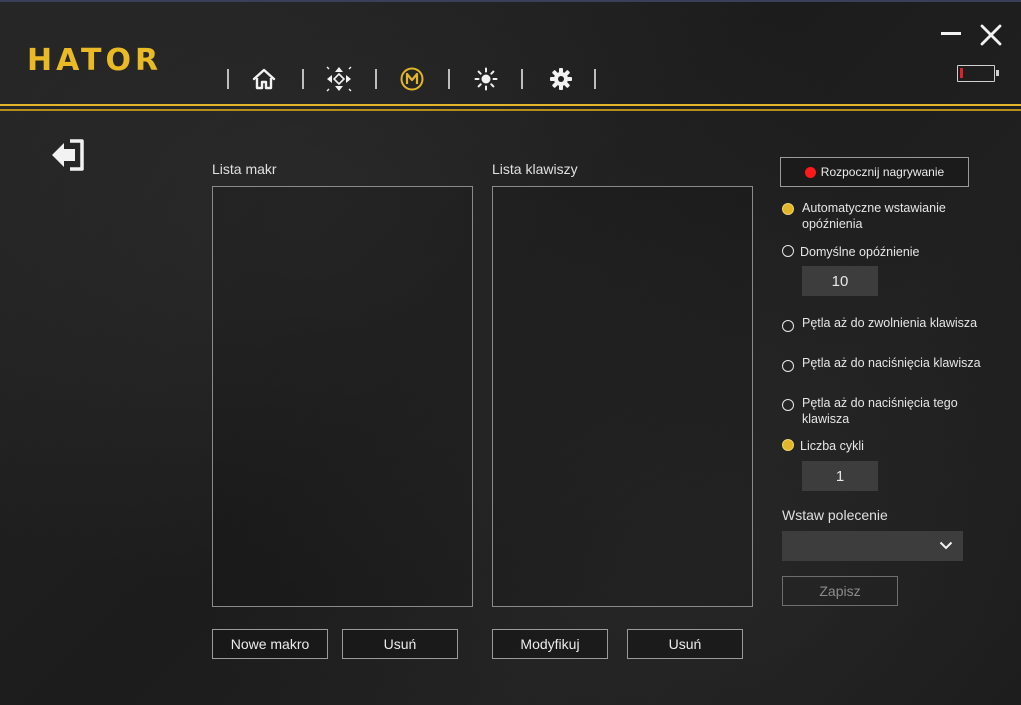 Image resolution: width=1021 pixels, height=705 pixels. What do you see at coordinates (244, 169) in the screenshot?
I see `macro-list-title: Lista makr` at bounding box center [244, 169].